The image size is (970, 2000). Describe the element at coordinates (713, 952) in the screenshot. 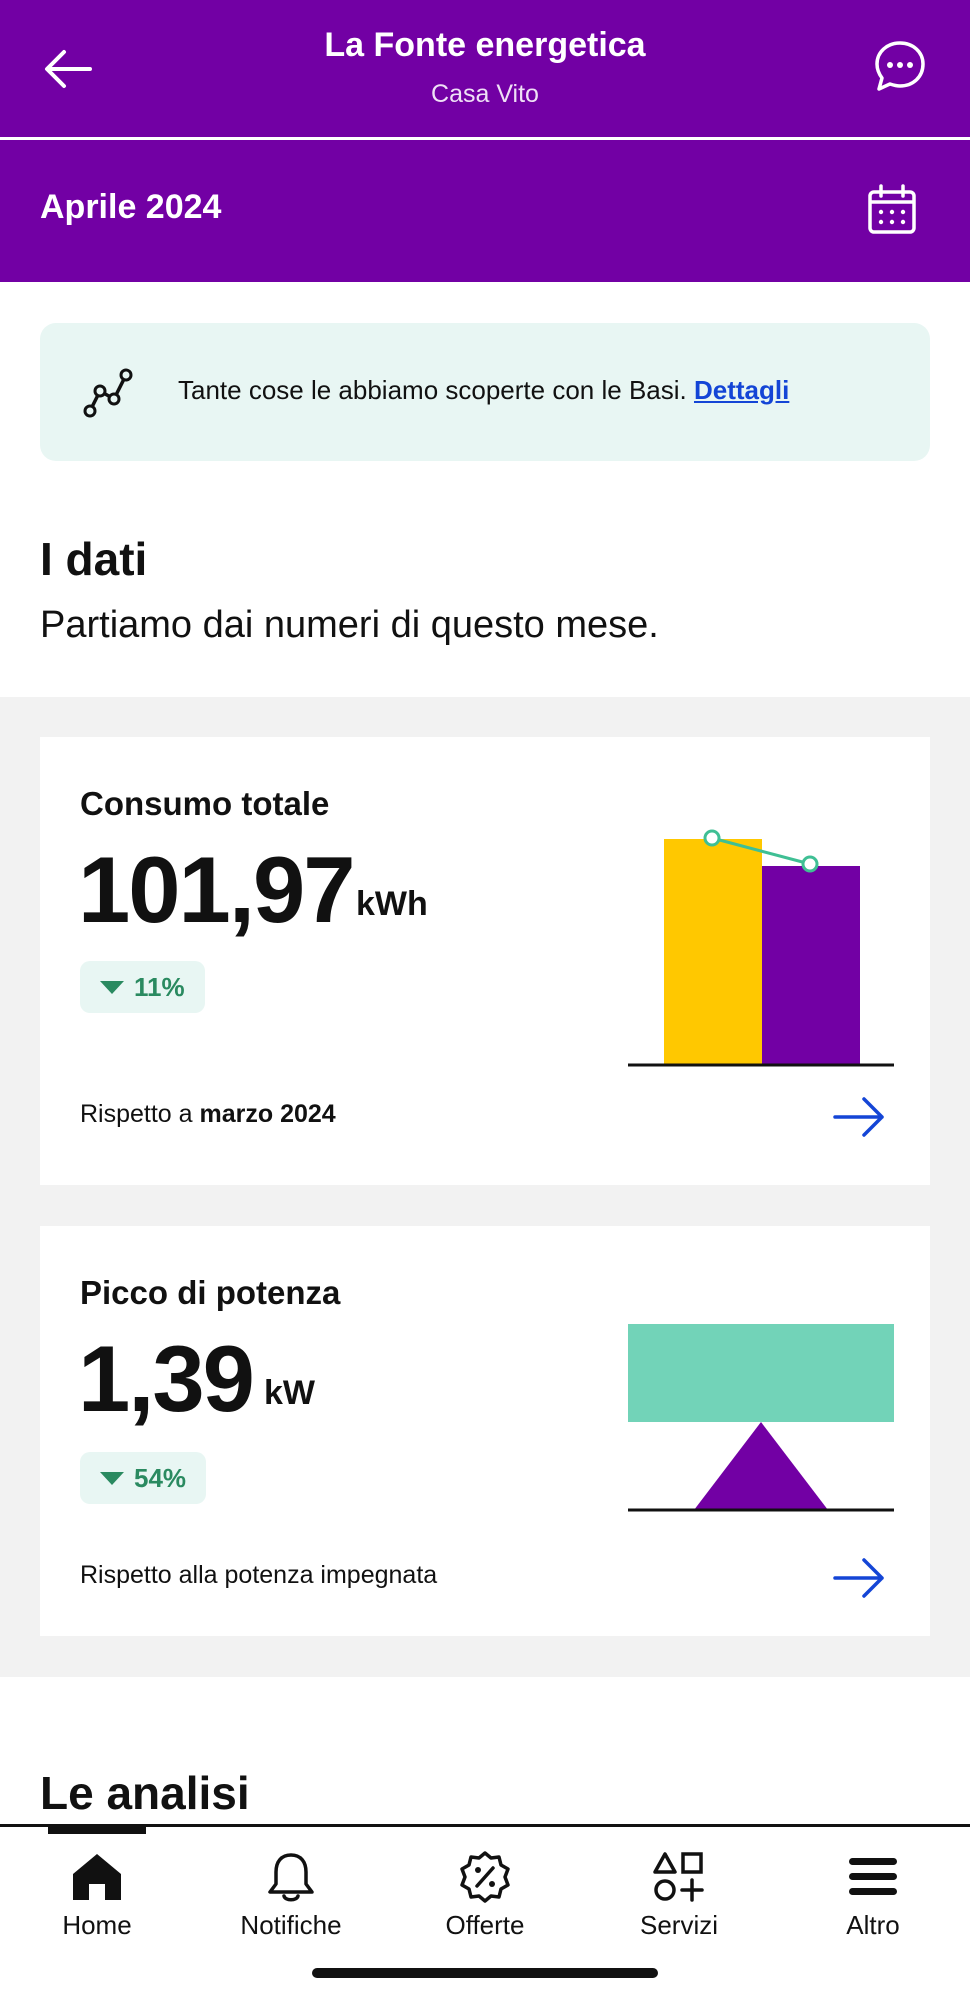

I see `previous-month-bar` at that location.